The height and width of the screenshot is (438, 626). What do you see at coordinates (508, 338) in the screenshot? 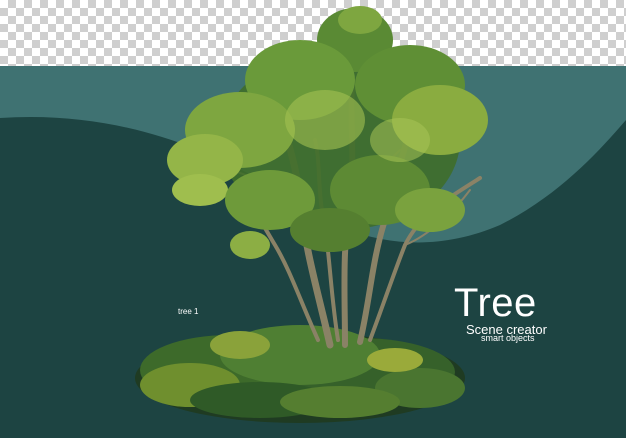
I see `tagline-text: smart objects` at bounding box center [508, 338].